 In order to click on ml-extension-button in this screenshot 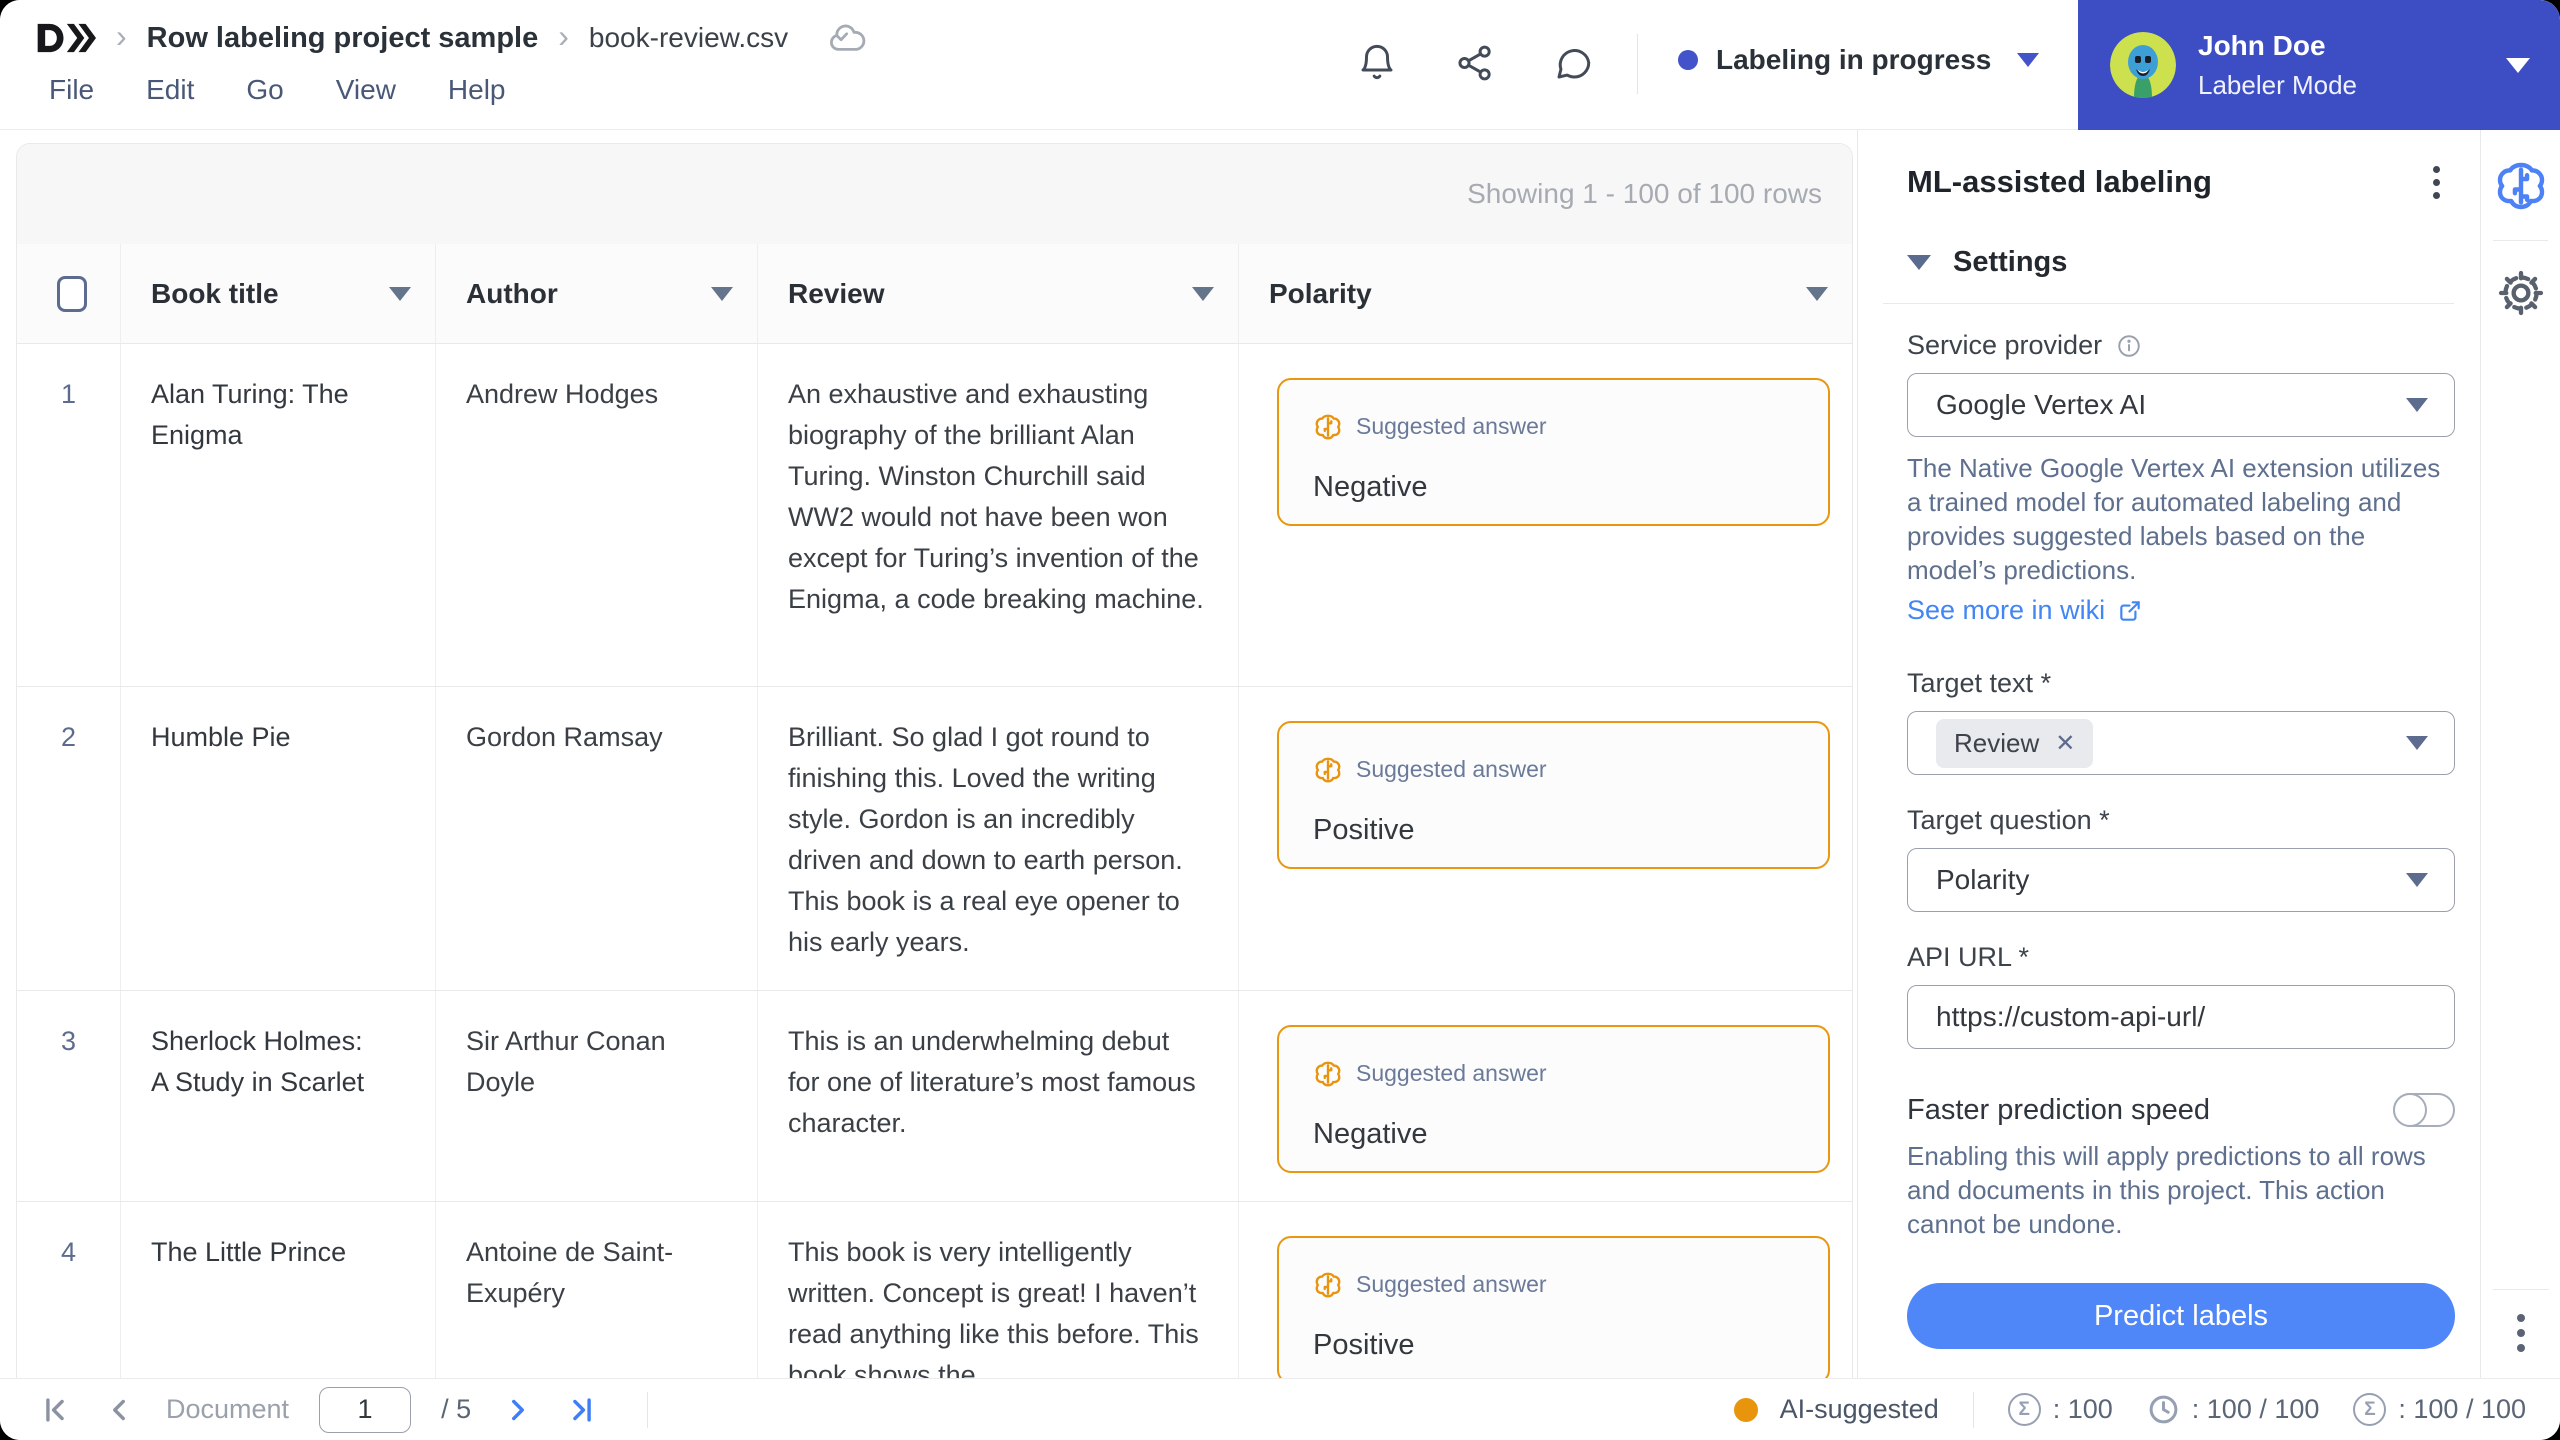, I will do `click(2520, 186)`.